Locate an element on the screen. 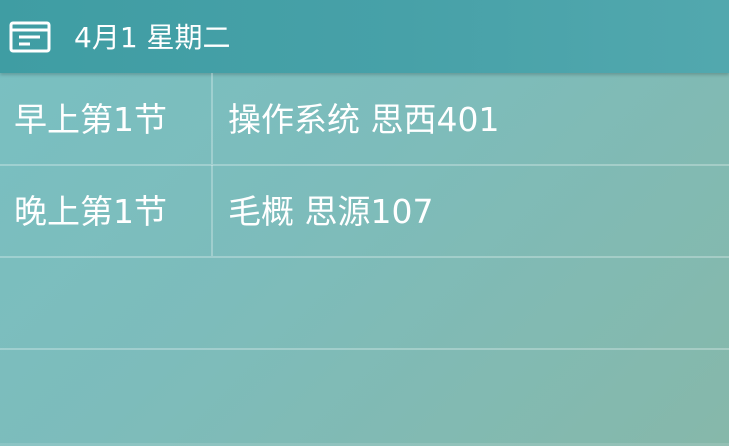  time-cell: 晚上第1节 is located at coordinates (106, 210).